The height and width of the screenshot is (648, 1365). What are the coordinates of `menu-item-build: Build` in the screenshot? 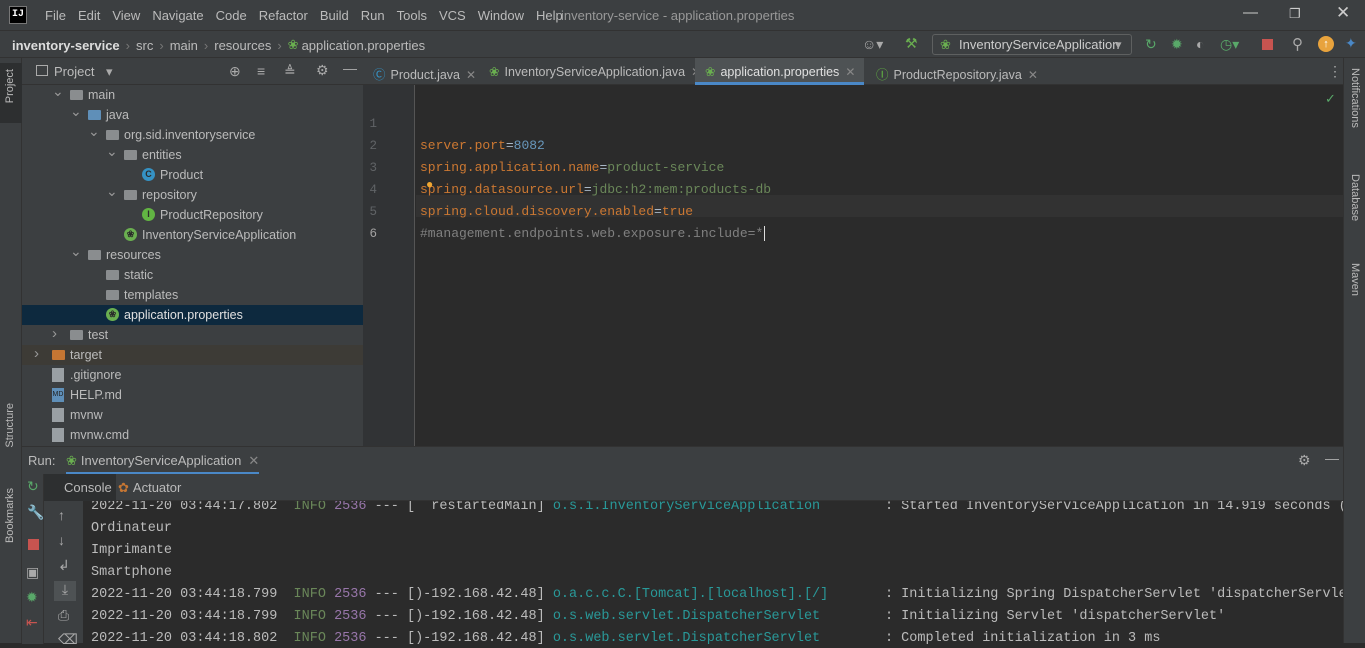 It's located at (334, 15).